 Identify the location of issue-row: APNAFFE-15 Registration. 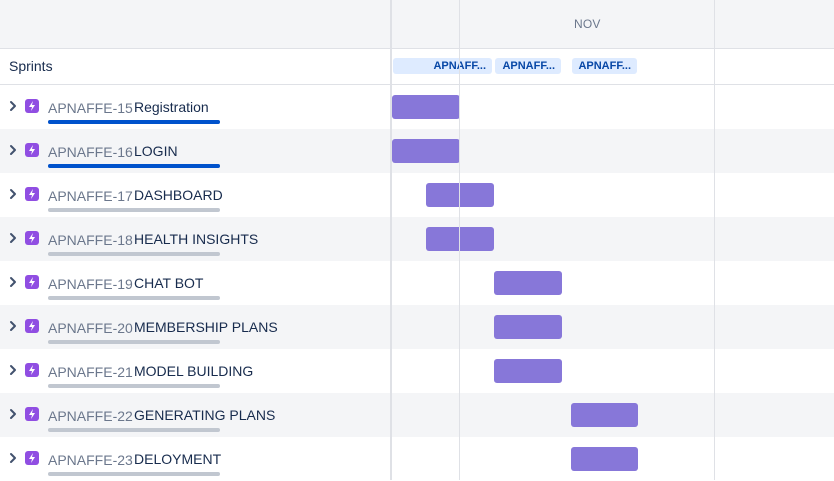
(195, 107).